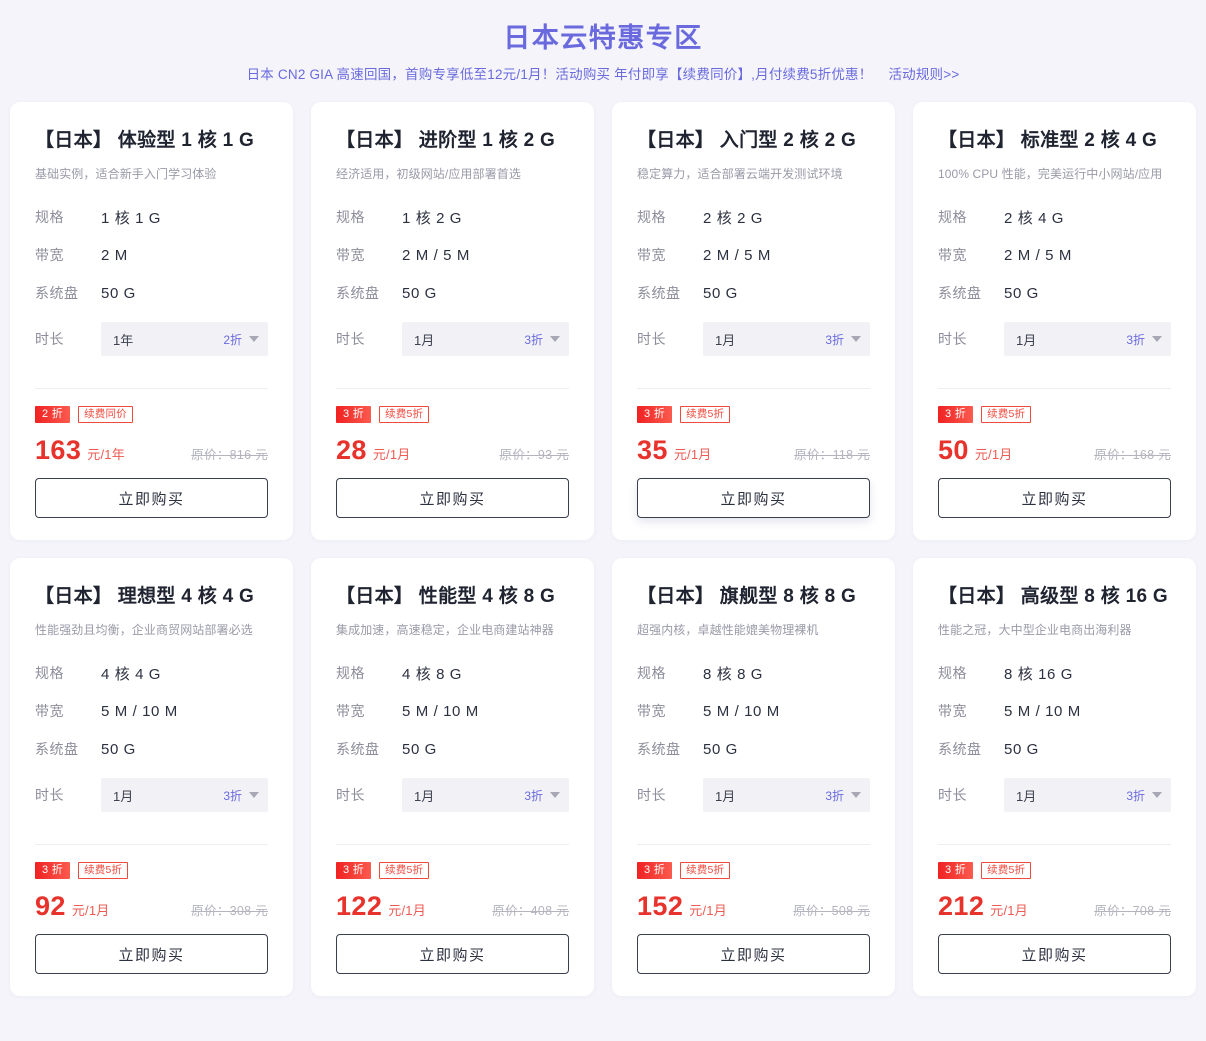  I want to click on price-block: 3 折 续费5折 212 元/1月 原价：708 元 立即购买, so click(1054, 909).